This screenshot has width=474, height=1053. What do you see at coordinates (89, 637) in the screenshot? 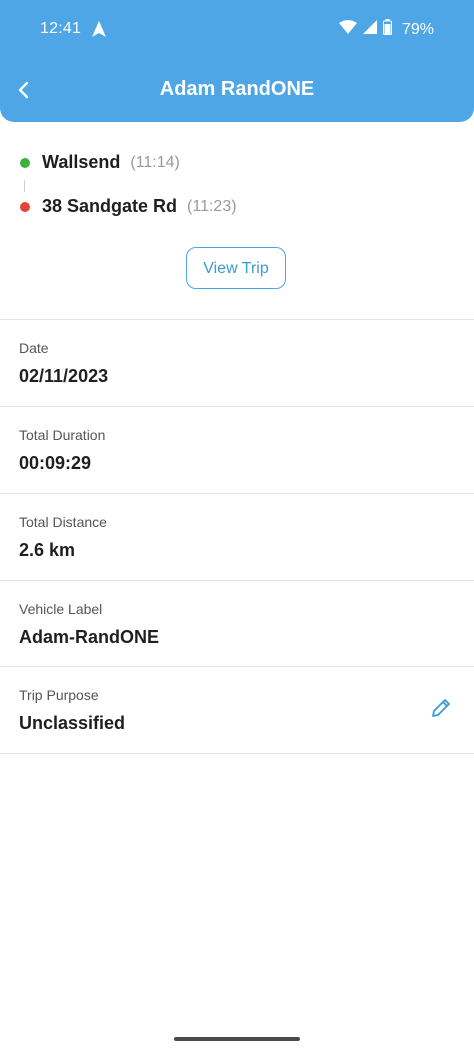
I see `vehicle-value: Adam-RandONE` at bounding box center [89, 637].